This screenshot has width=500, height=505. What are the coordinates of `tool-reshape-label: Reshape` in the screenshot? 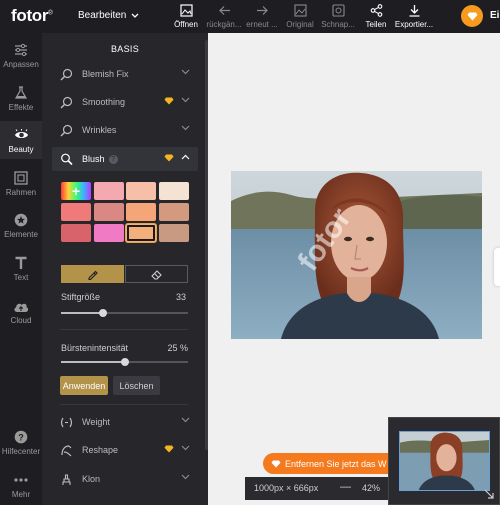 It's located at (100, 450).